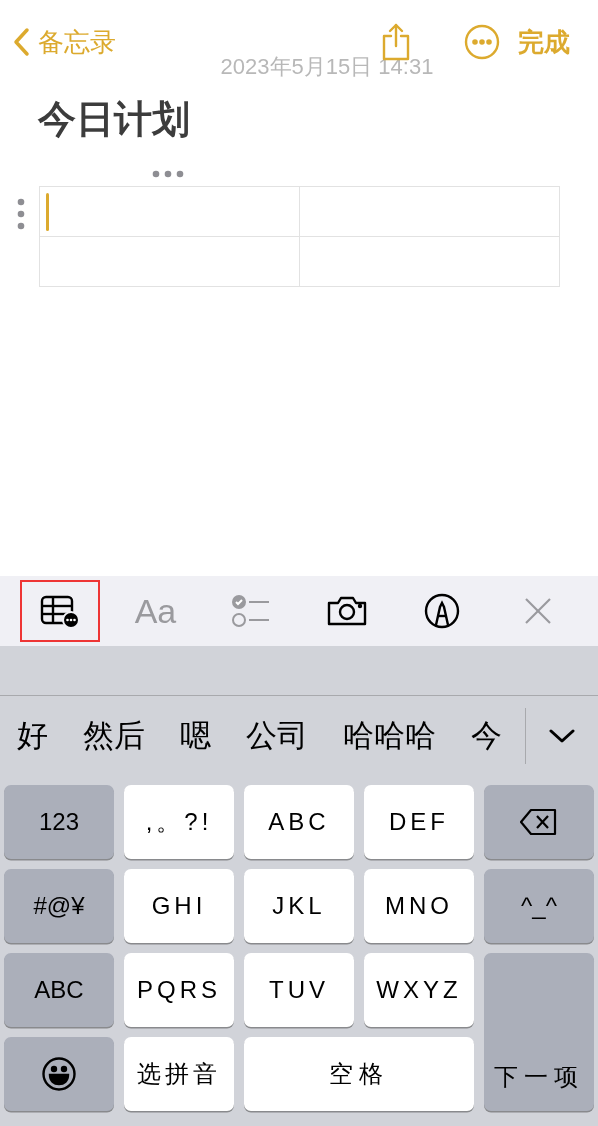  I want to click on keyboard-key: 选拼音, so click(179, 1074).